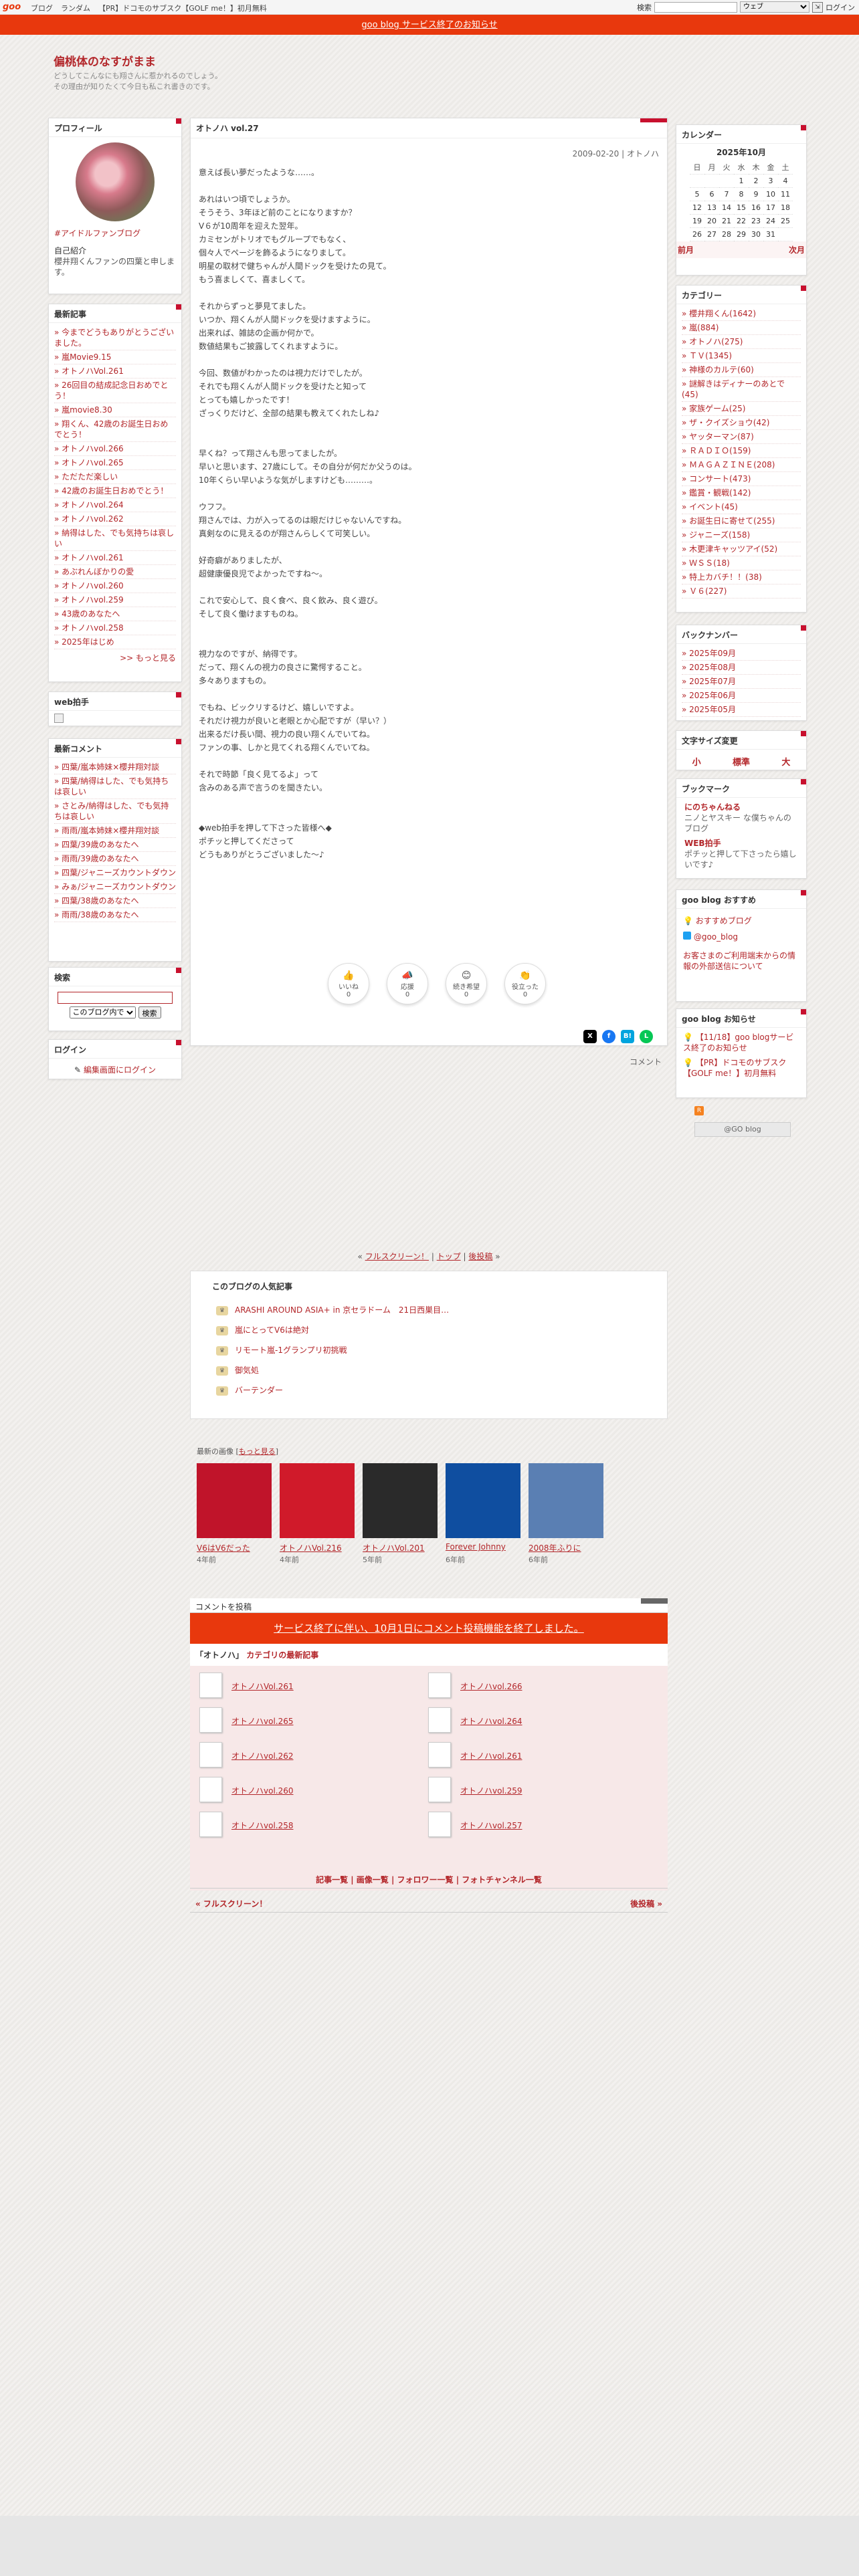 The width and height of the screenshot is (859, 2576). I want to click on category-link: イベント(45), so click(713, 507).